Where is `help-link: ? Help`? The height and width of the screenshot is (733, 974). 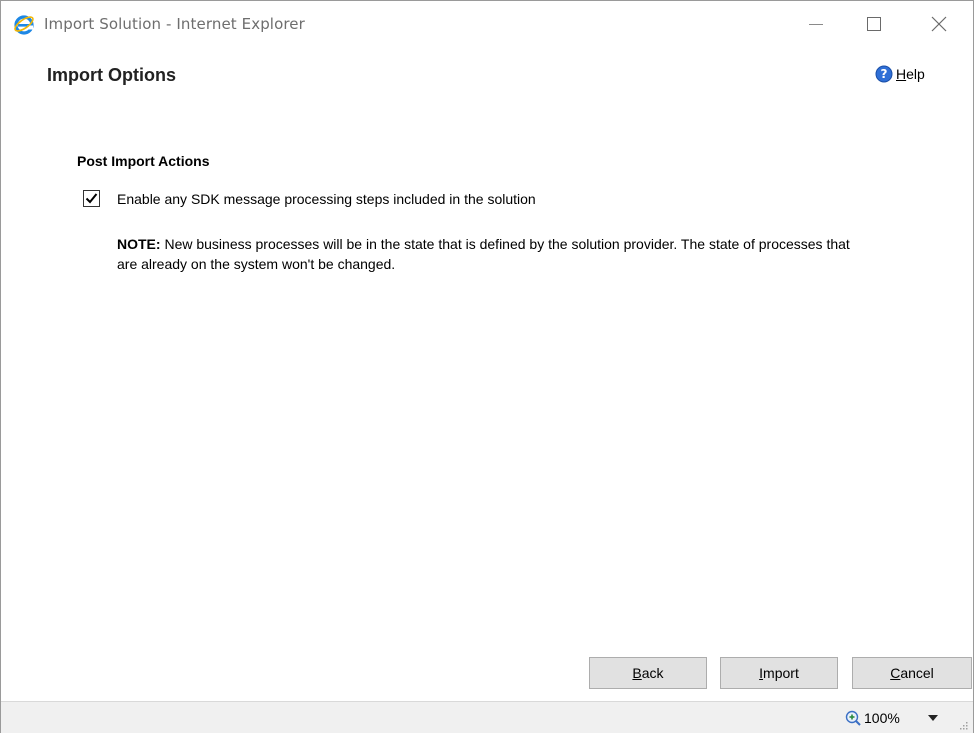 help-link: ? Help is located at coordinates (900, 74).